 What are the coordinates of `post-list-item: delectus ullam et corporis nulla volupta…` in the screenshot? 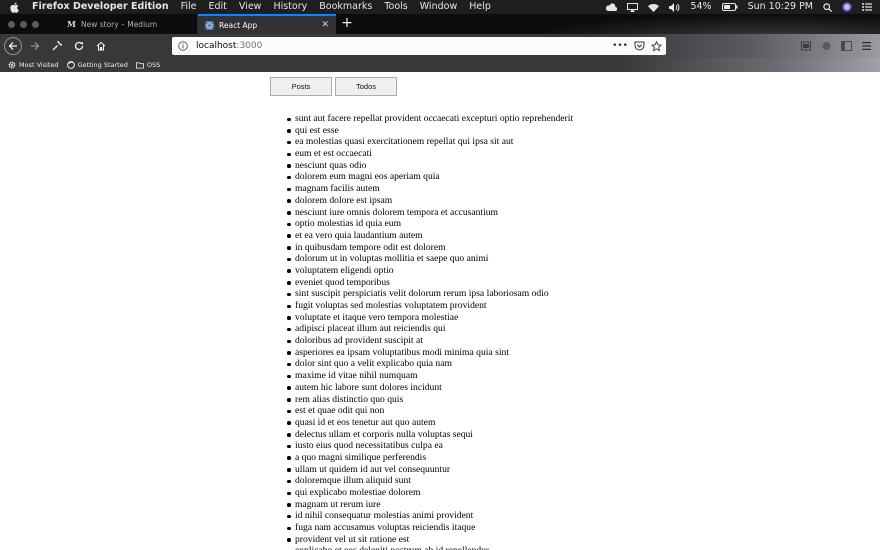 It's located at (429, 435).